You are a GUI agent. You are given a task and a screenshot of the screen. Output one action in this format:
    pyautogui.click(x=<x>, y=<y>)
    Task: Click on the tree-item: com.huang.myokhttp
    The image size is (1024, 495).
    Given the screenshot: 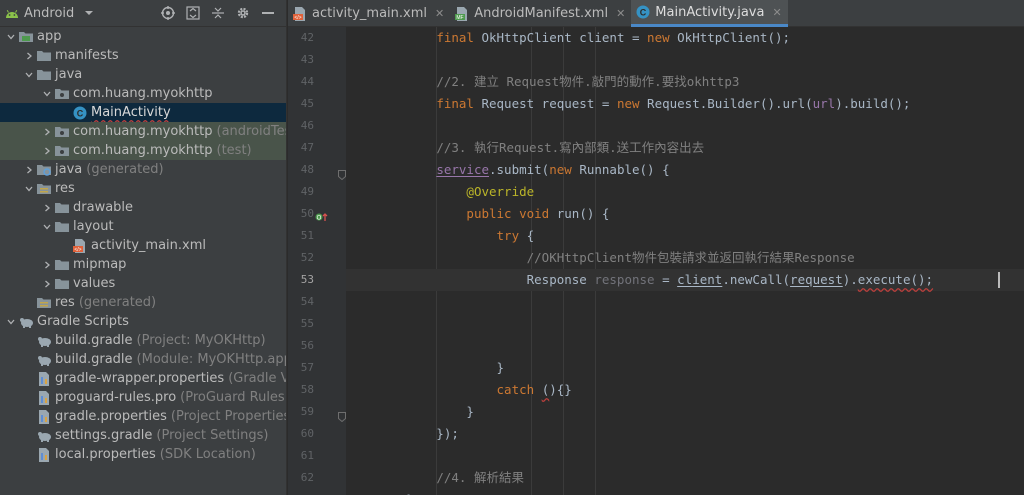 What is the action you would take?
    pyautogui.click(x=143, y=93)
    